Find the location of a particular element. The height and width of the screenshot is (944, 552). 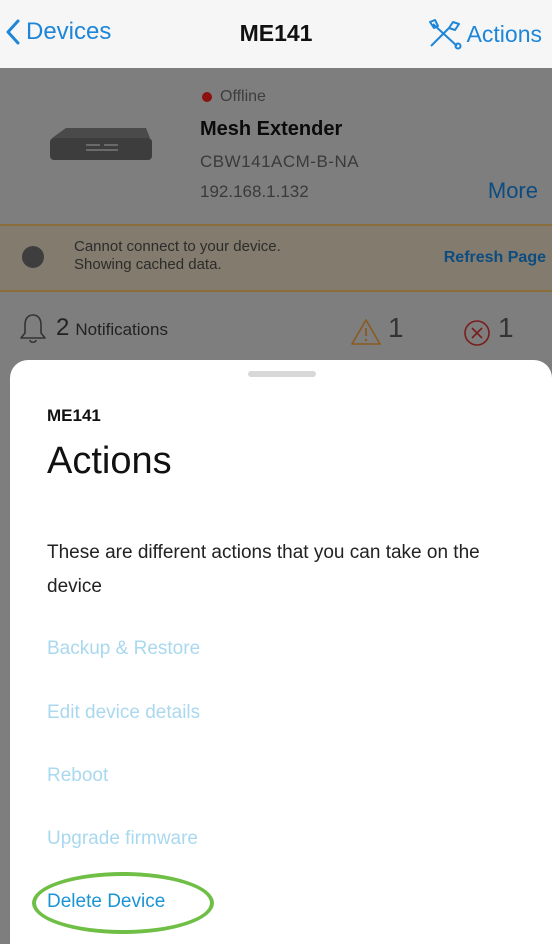

warning-count: 1 is located at coordinates (396, 327).